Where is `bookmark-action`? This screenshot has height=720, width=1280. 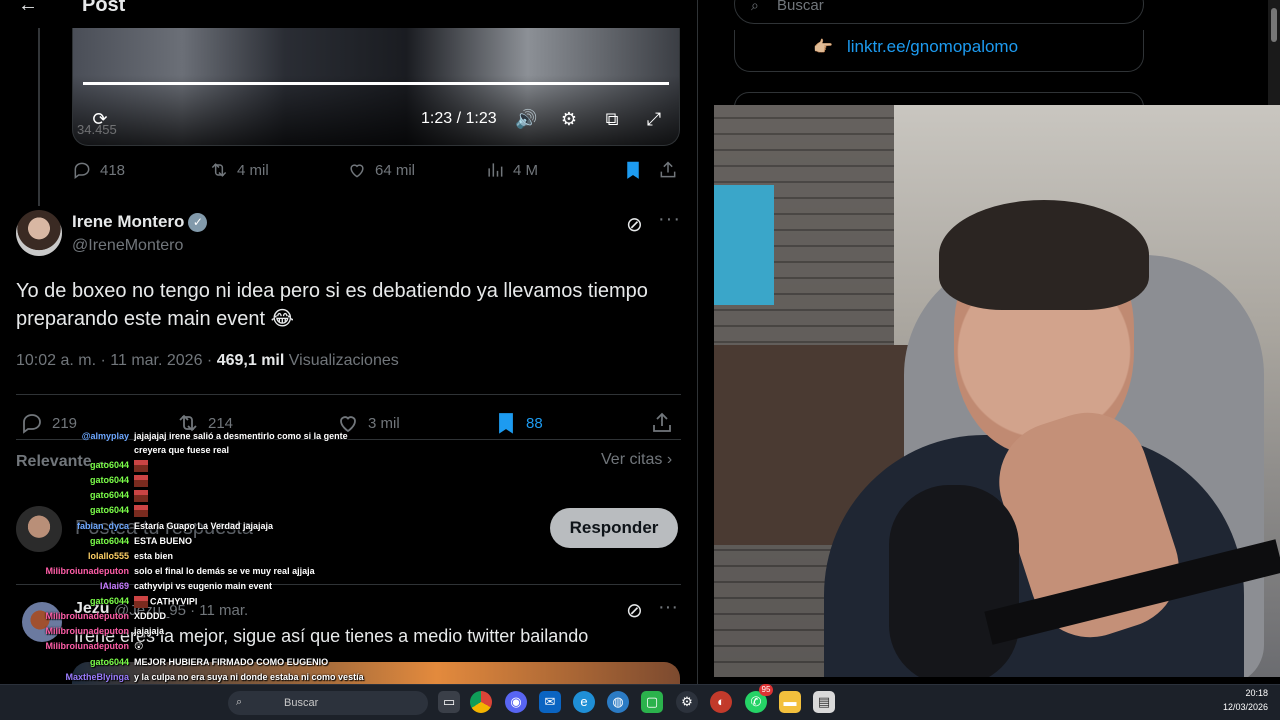 bookmark-action is located at coordinates (633, 170).